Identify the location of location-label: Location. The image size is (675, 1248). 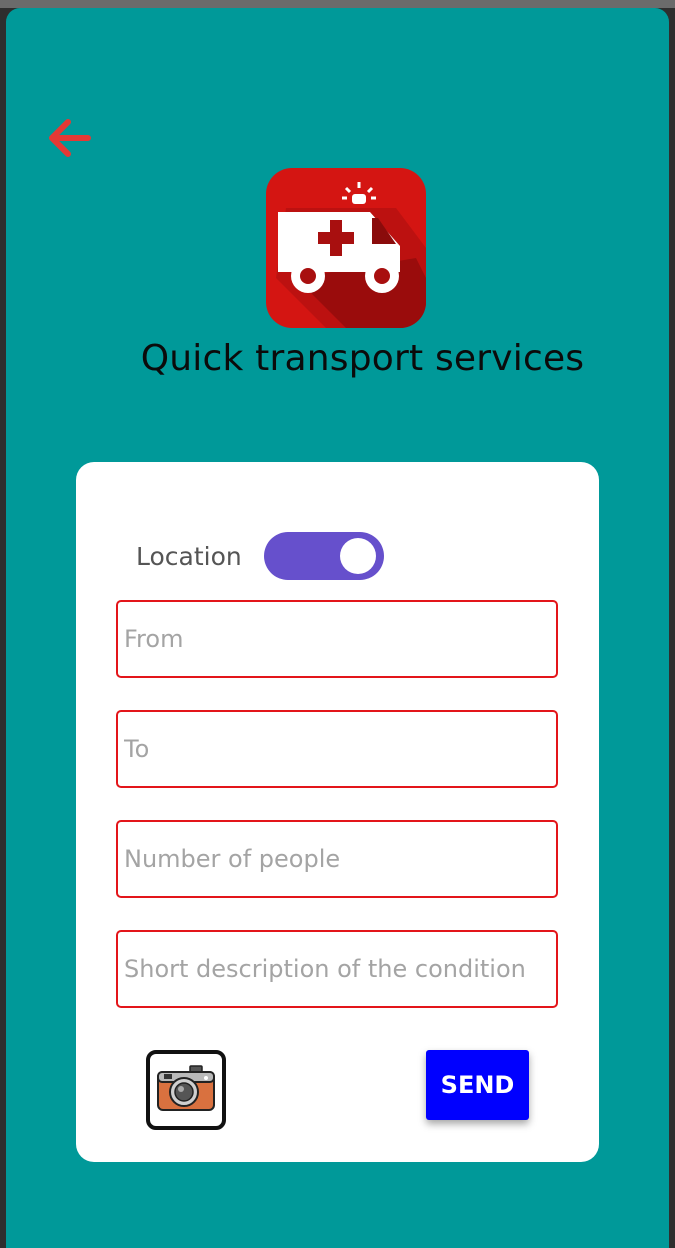
(189, 556).